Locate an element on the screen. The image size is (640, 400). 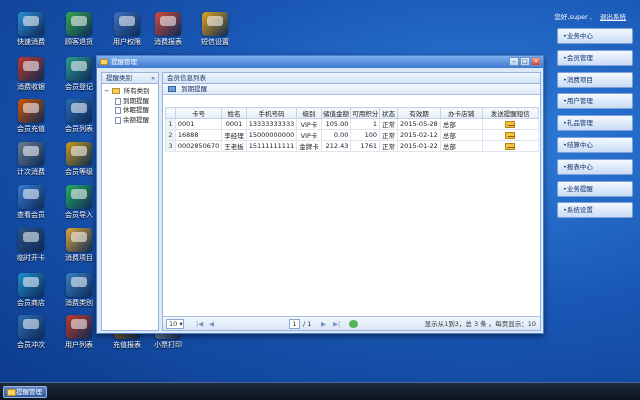
column-header: 可用积分 is located at coordinates (365, 113).